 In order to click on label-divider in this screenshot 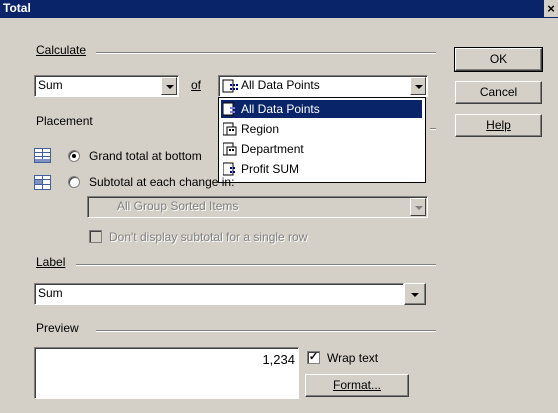, I will do `click(256, 265)`.